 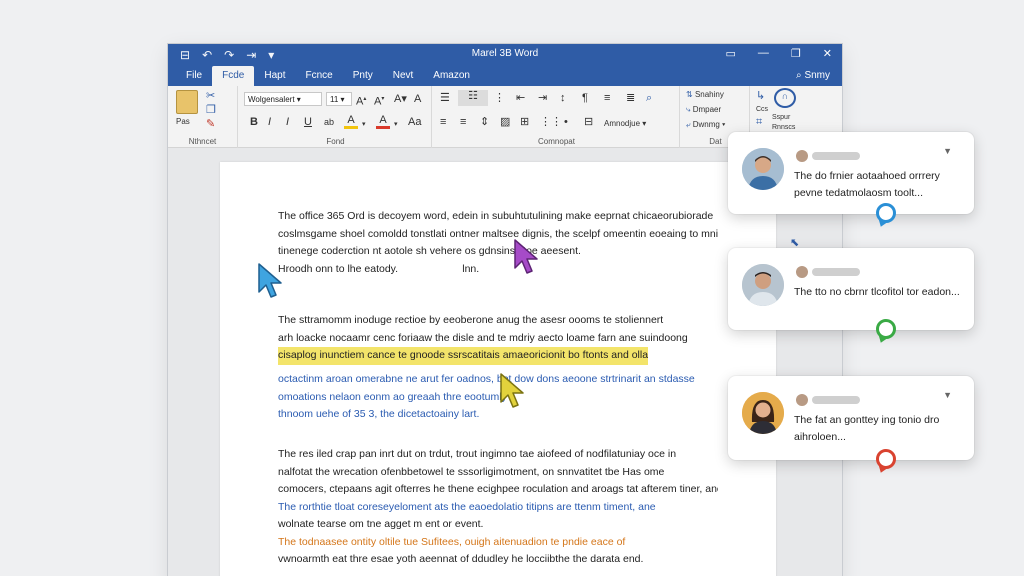 I want to click on copy-icon: ❐, so click(x=211, y=110).